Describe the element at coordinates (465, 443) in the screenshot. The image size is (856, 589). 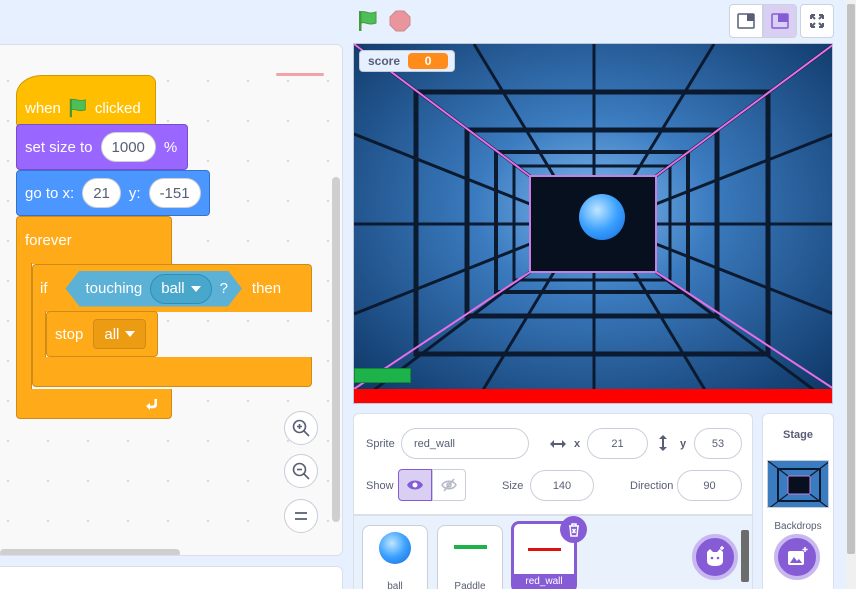
I see `sprite-name-input: red_wall` at that location.